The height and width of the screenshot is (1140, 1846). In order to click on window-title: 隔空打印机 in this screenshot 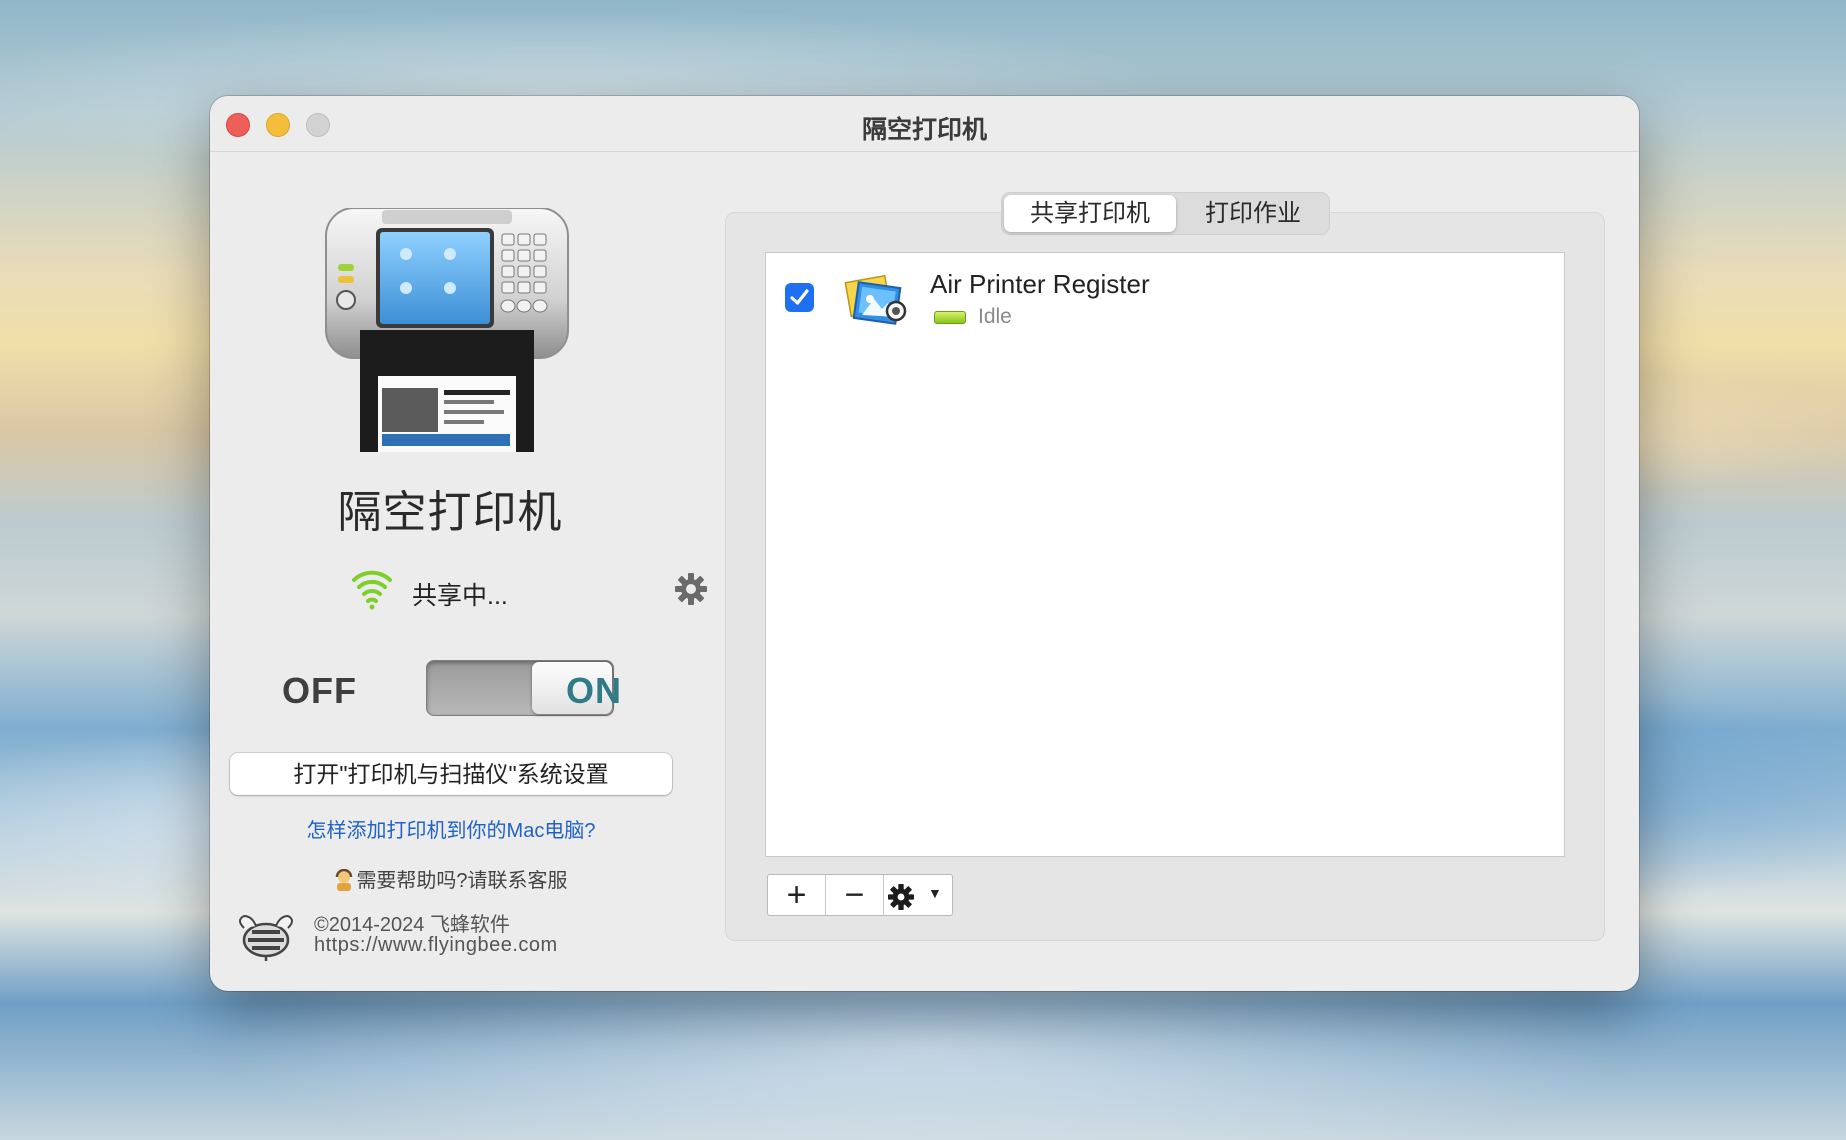, I will do `click(924, 130)`.